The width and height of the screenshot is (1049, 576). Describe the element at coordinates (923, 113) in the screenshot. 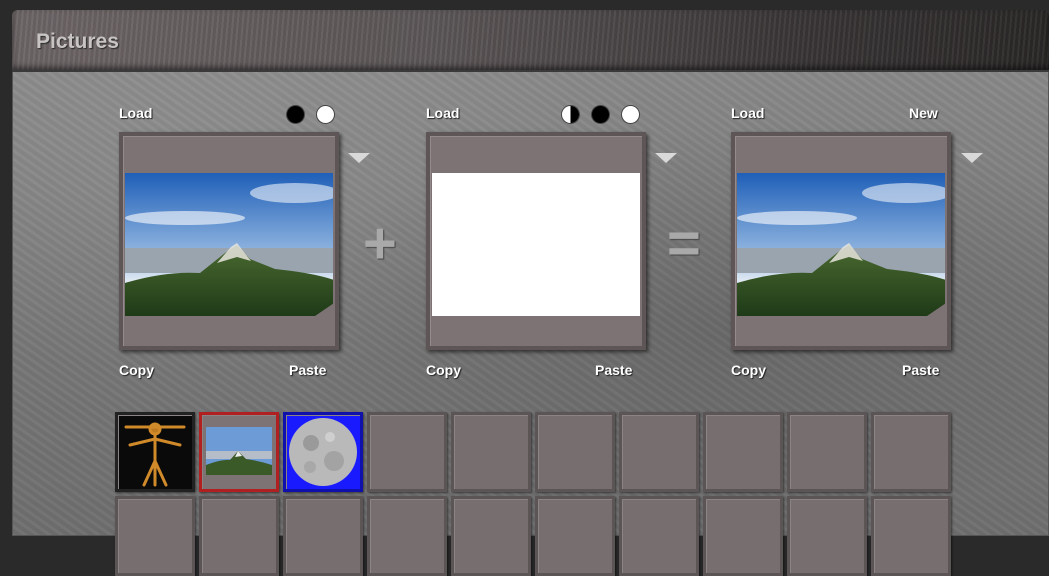

I see `slot3-new-button: New` at that location.